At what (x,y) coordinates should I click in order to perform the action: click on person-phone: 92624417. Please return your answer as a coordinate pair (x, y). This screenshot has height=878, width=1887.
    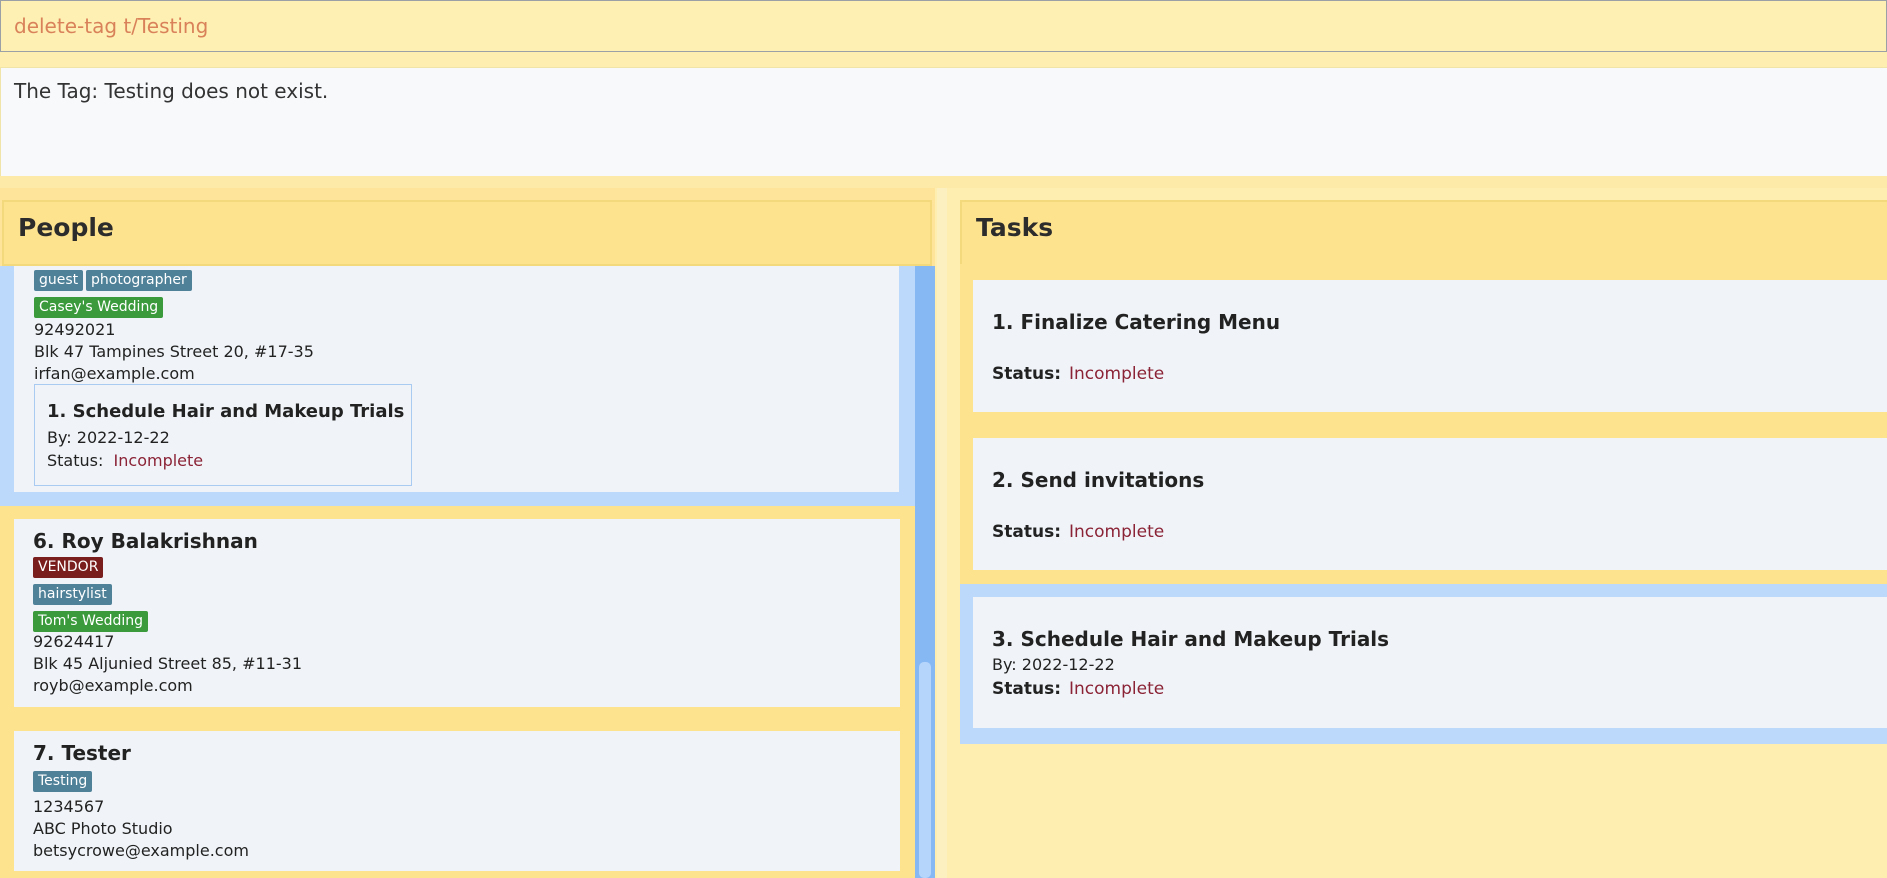
    Looking at the image, I should click on (74, 641).